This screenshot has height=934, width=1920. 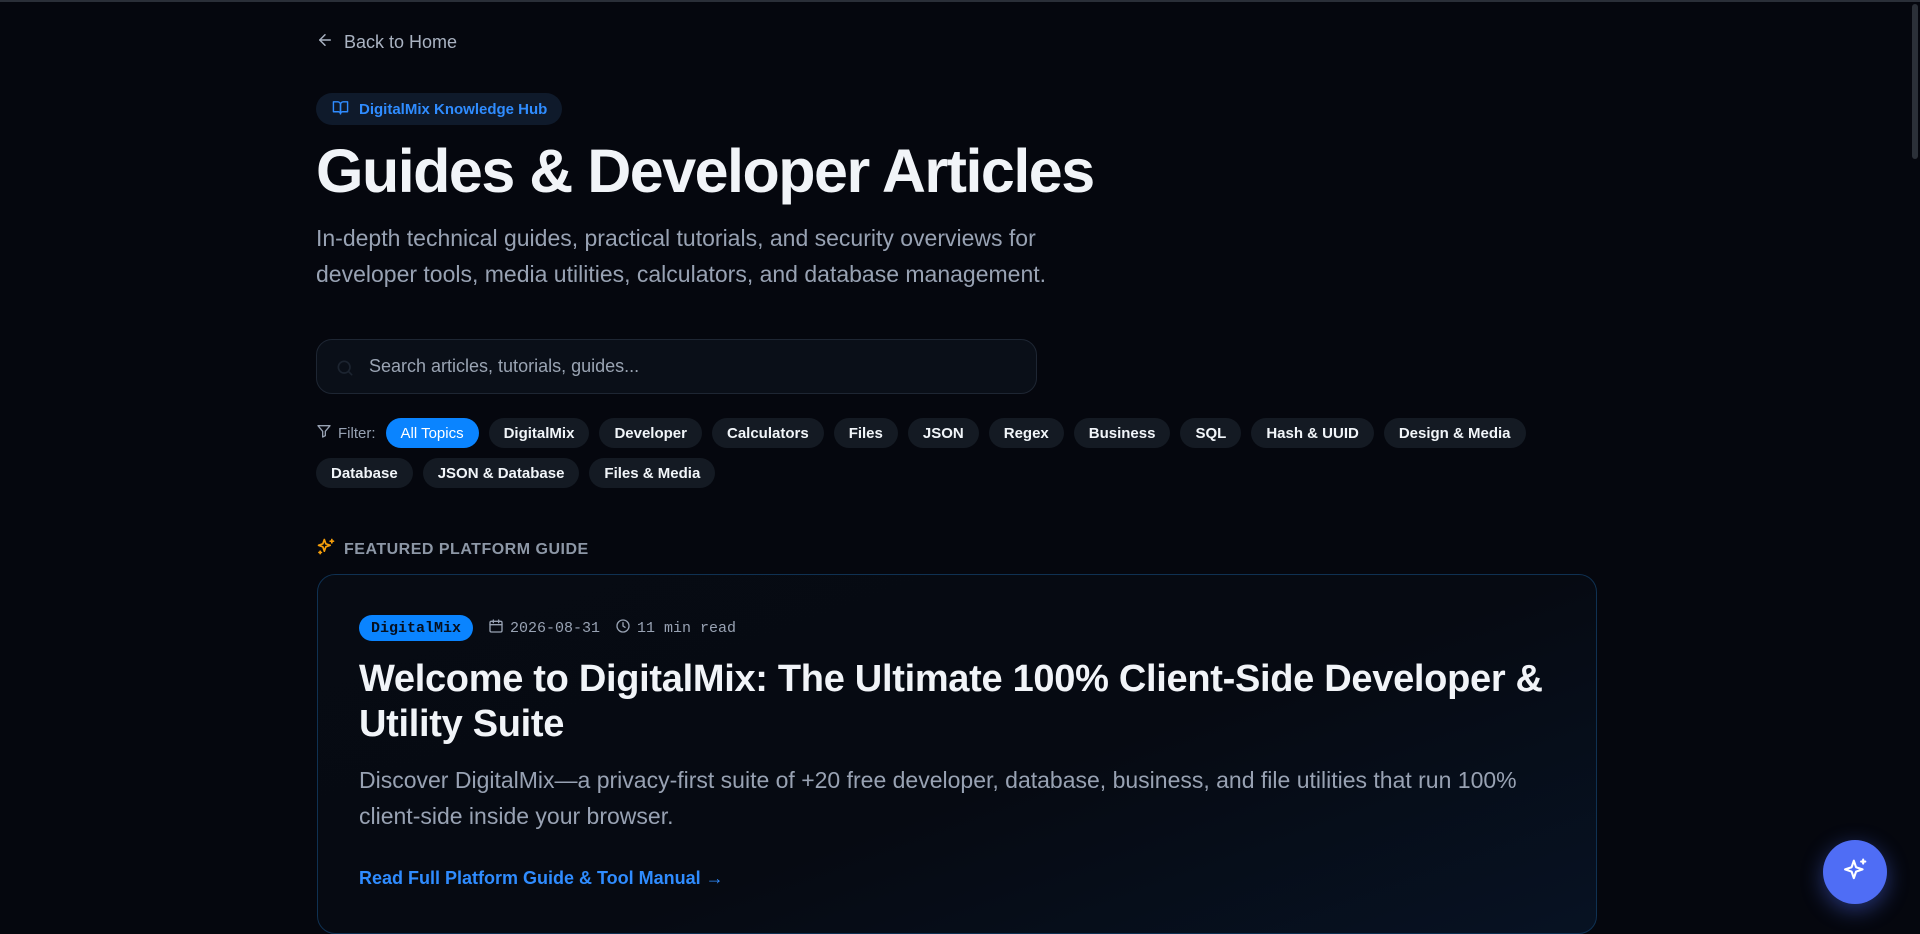 What do you see at coordinates (364, 473) in the screenshot?
I see `filter-chip-database: Database` at bounding box center [364, 473].